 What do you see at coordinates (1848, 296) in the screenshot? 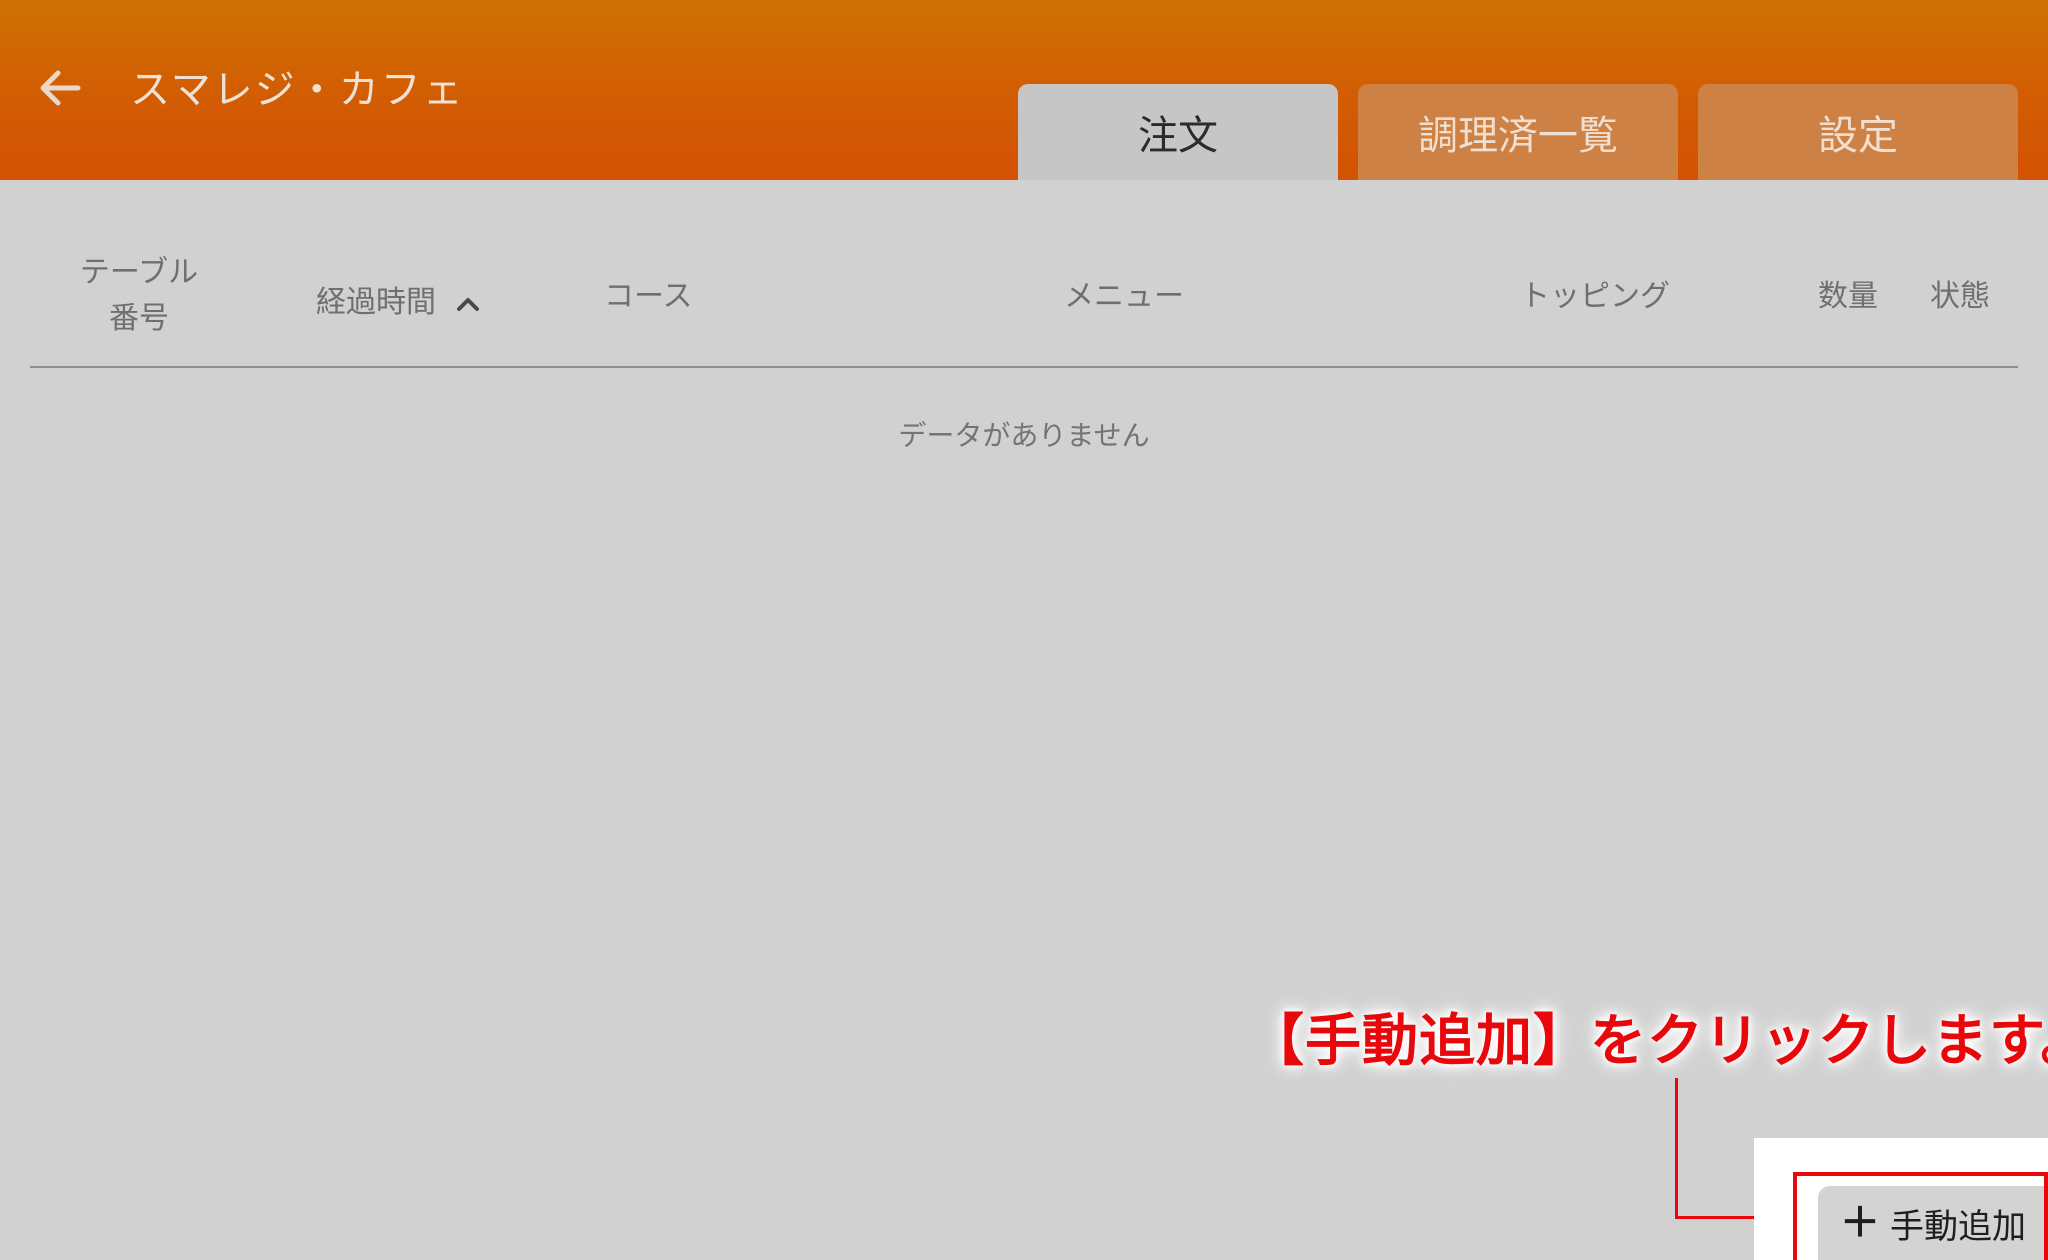
I see `column-header-quantity: 数量` at bounding box center [1848, 296].